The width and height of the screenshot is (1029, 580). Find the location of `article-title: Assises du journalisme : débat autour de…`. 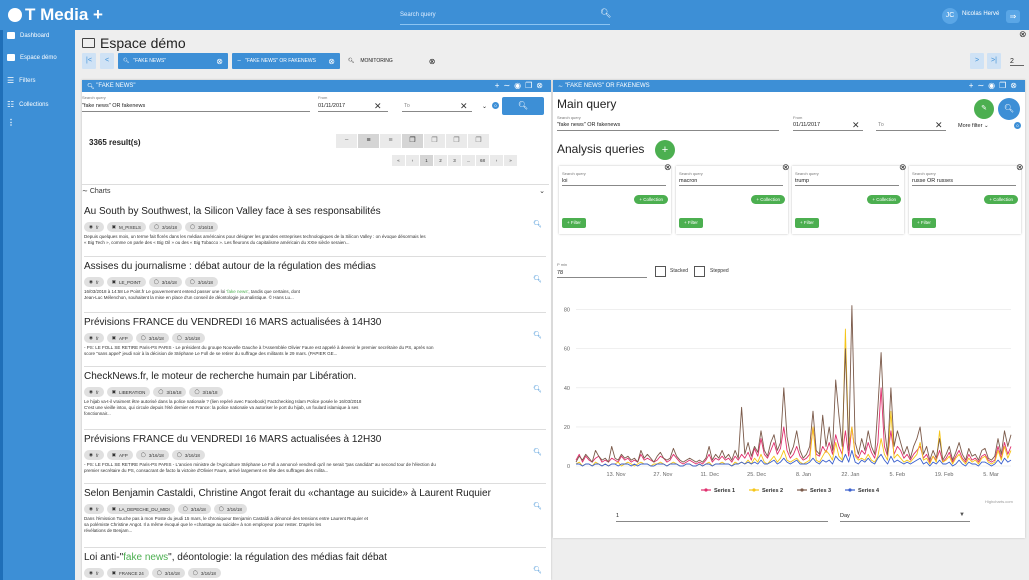

article-title: Assises du journalisme : débat autour de… is located at coordinates (315, 266).